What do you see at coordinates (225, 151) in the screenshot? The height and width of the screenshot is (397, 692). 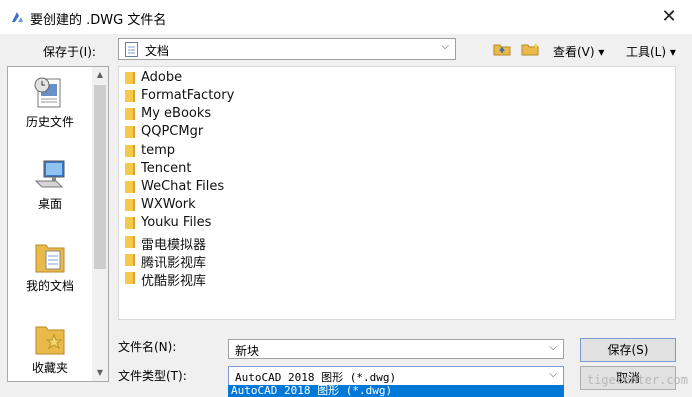 I see `folder-item: temp` at bounding box center [225, 151].